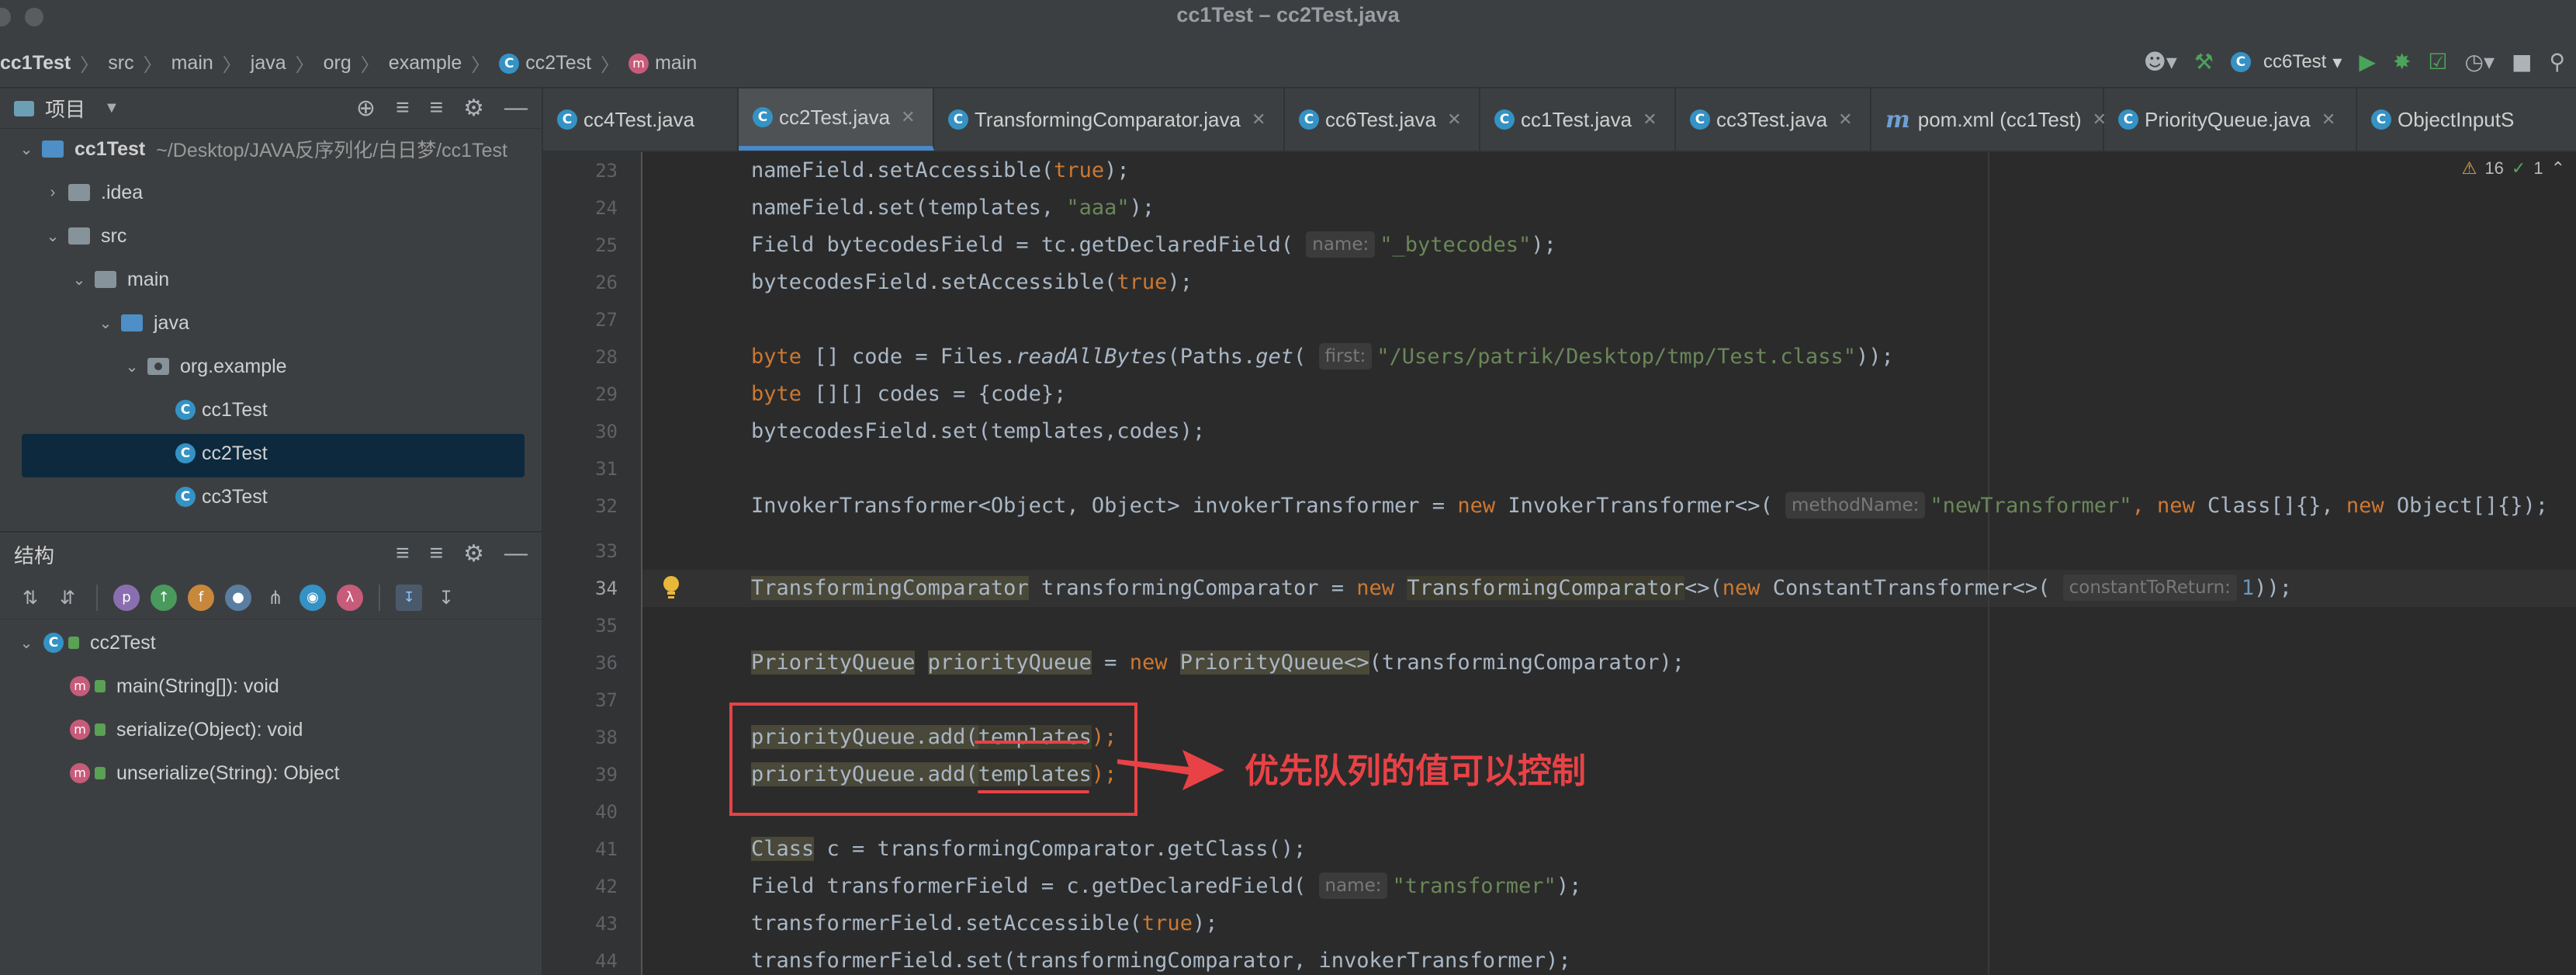  Describe the element at coordinates (606, 700) in the screenshot. I see `line-number: 37` at that location.